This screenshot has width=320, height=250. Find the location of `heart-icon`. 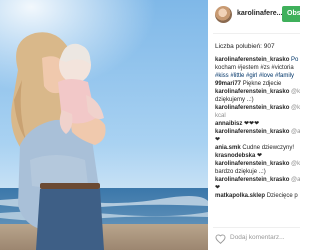

heart-icon is located at coordinates (220, 239).